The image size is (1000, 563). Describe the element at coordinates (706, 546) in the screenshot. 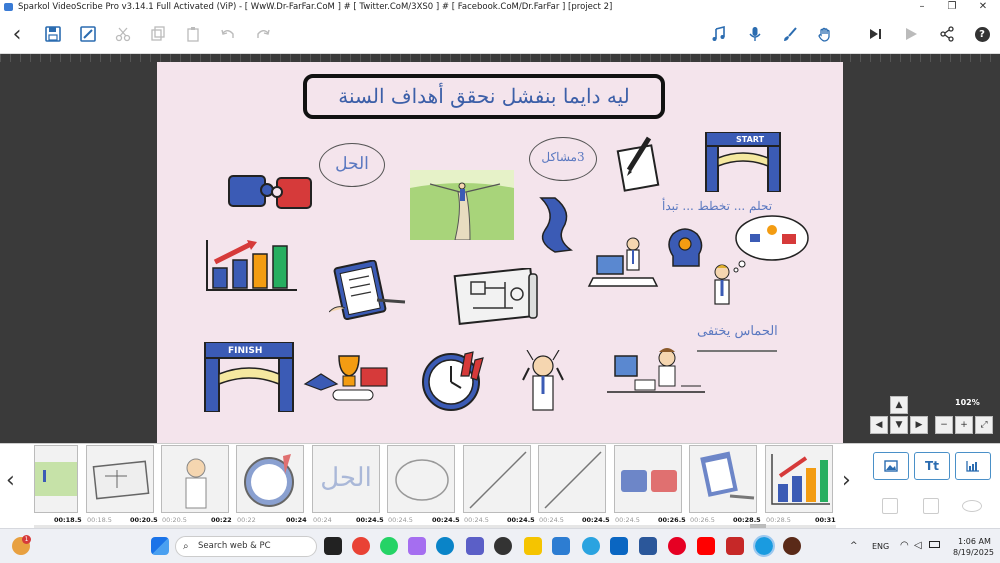

I see `youtube-icon` at that location.